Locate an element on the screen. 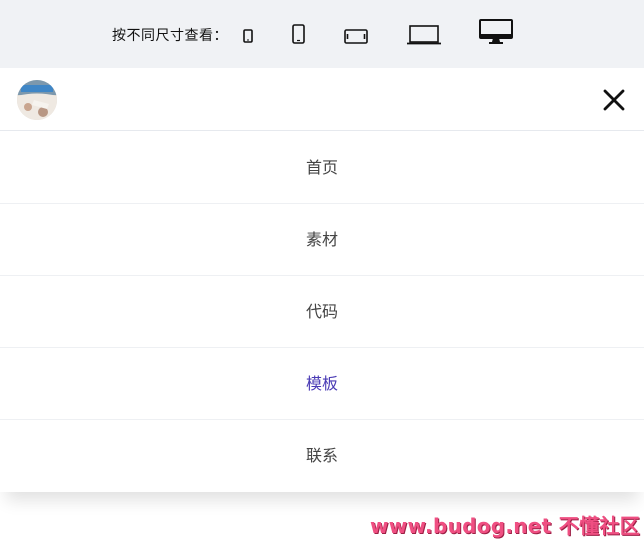  menu-item-code: 代码 is located at coordinates (322, 312).